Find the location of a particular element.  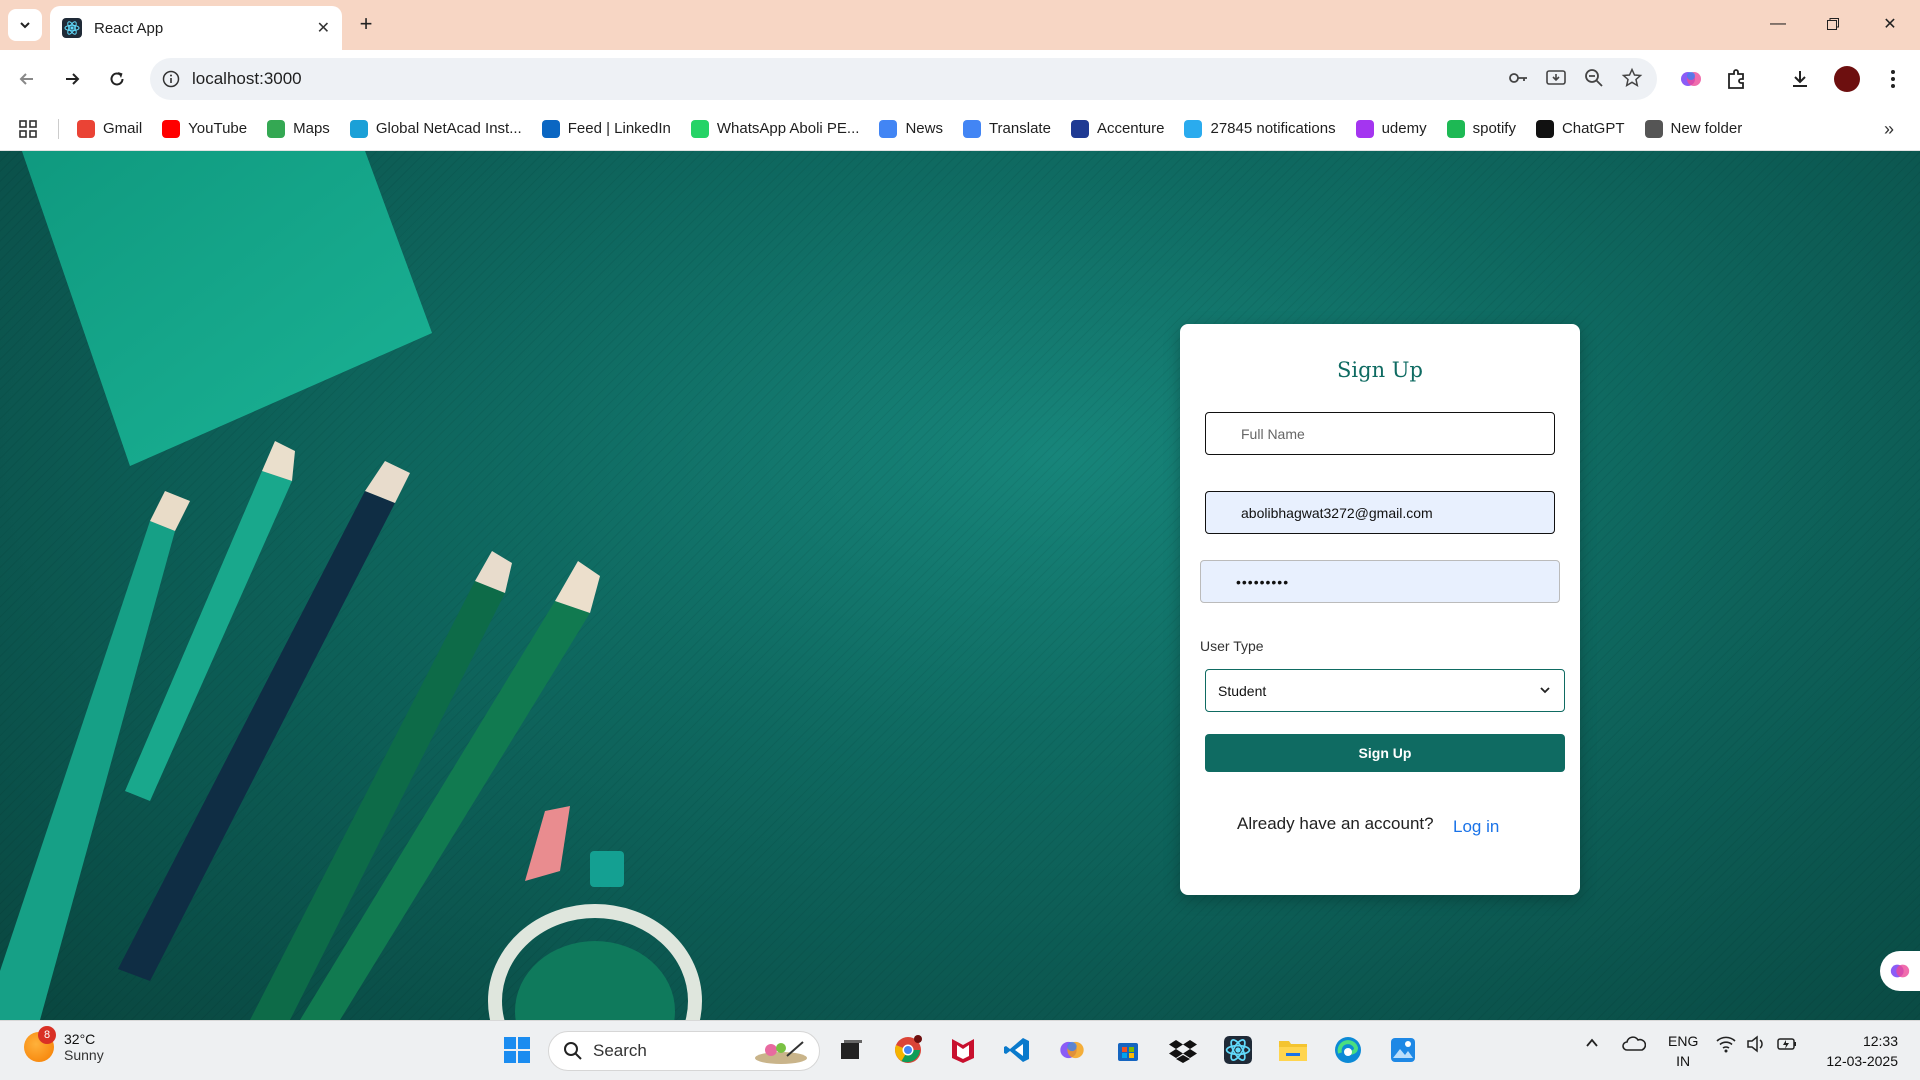

react-devtools-icon is located at coordinates (1238, 1050).